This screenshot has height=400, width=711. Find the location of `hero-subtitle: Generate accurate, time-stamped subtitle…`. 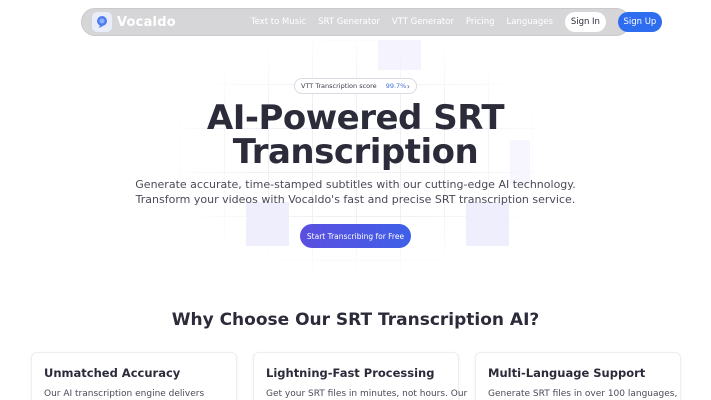

hero-subtitle: Generate accurate, time-stamped subtitle… is located at coordinates (355, 192).